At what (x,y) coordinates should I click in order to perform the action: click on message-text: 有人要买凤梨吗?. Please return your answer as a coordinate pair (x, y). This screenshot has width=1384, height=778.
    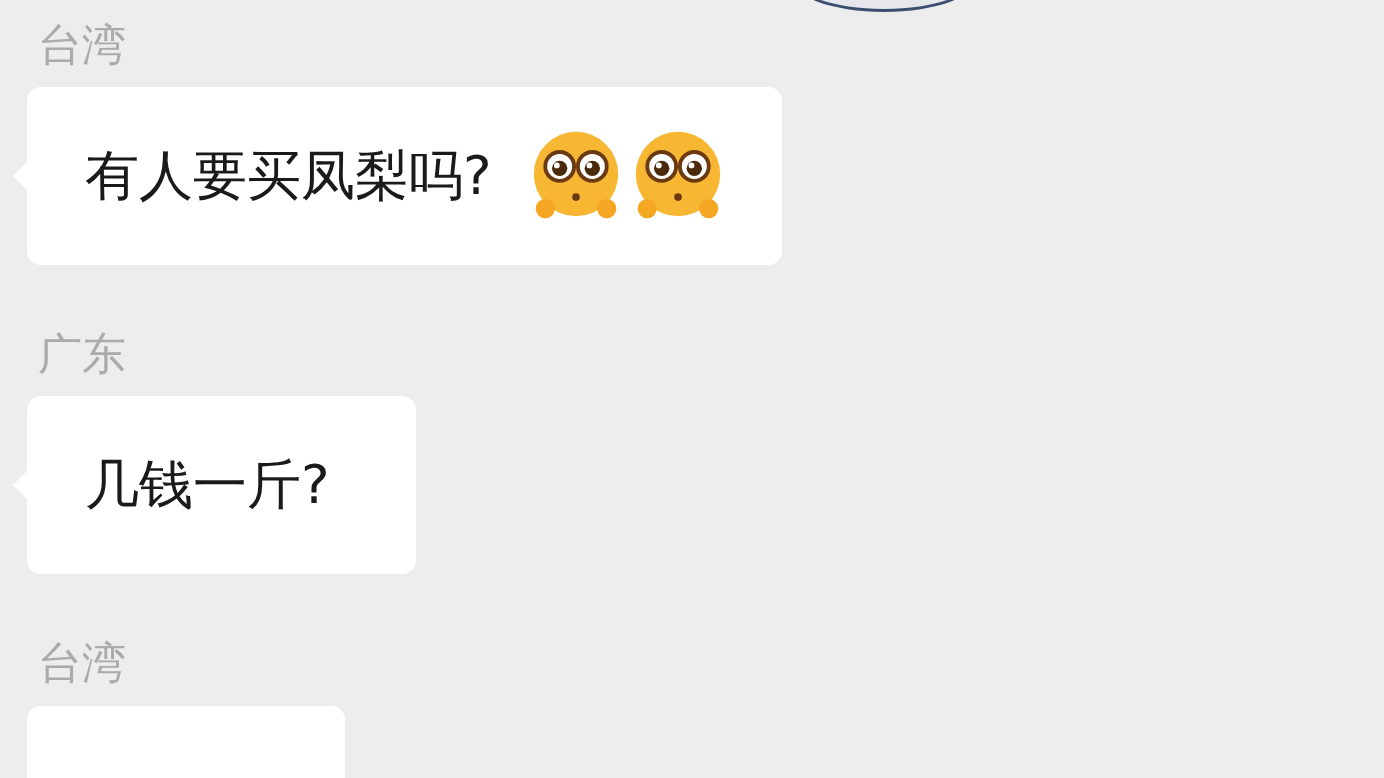
    Looking at the image, I should click on (288, 175).